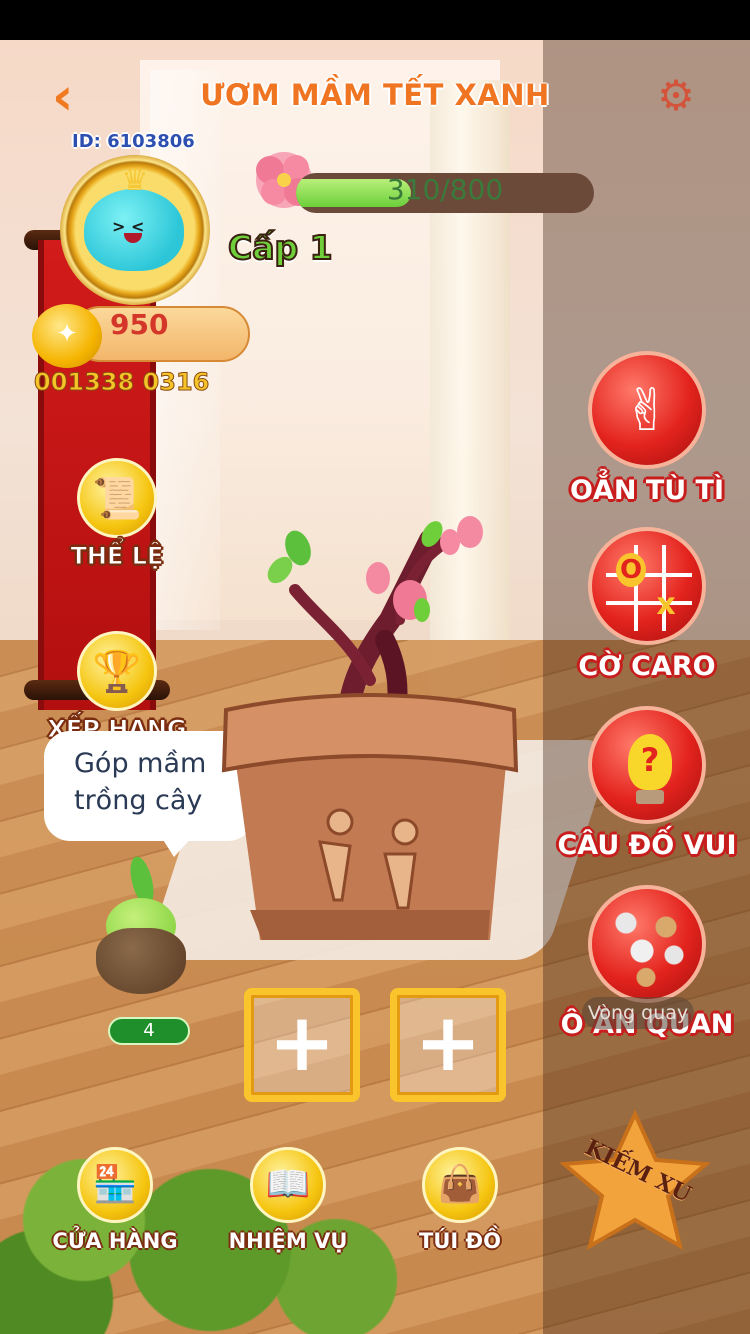 This screenshot has width=750, height=1334. I want to click on speech-bubble-tail, so click(177, 846).